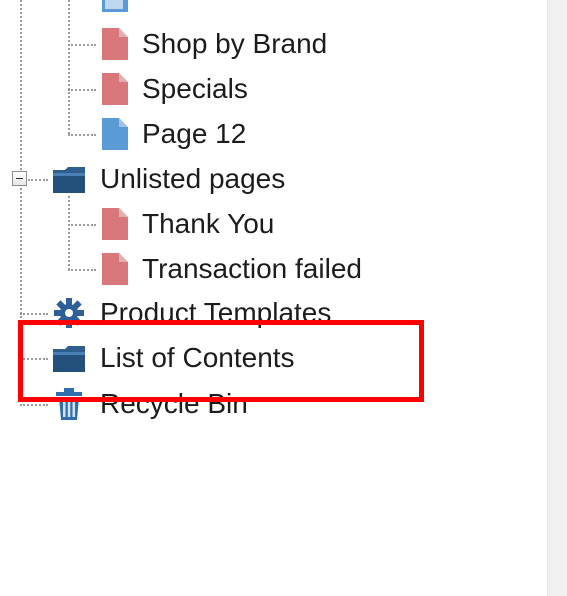 The width and height of the screenshot is (567, 596). What do you see at coordinates (252, 268) in the screenshot?
I see `tree-item-label: Transaction failed` at bounding box center [252, 268].